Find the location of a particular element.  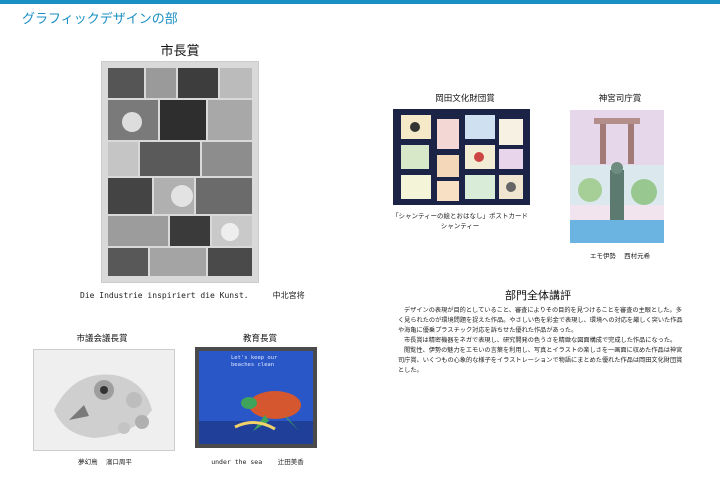

education-award-caption: under the sea 辻田美香 is located at coordinates (257, 461).